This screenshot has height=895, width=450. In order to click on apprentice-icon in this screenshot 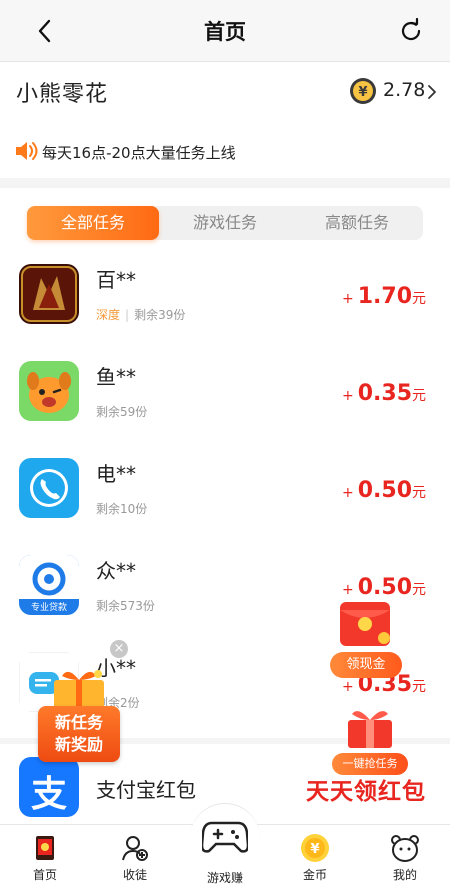, I will do `click(135, 848)`.